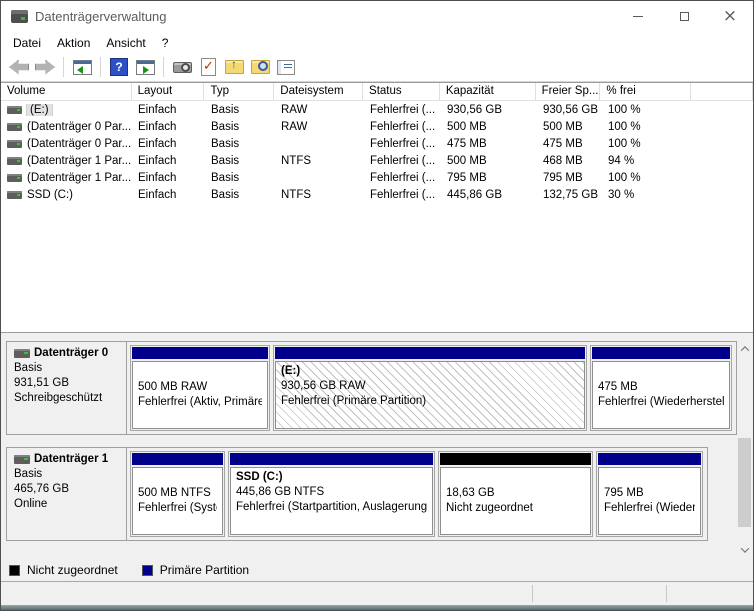 Image resolution: width=754 pixels, height=611 pixels. I want to click on scroll-down-button, so click(744, 549).